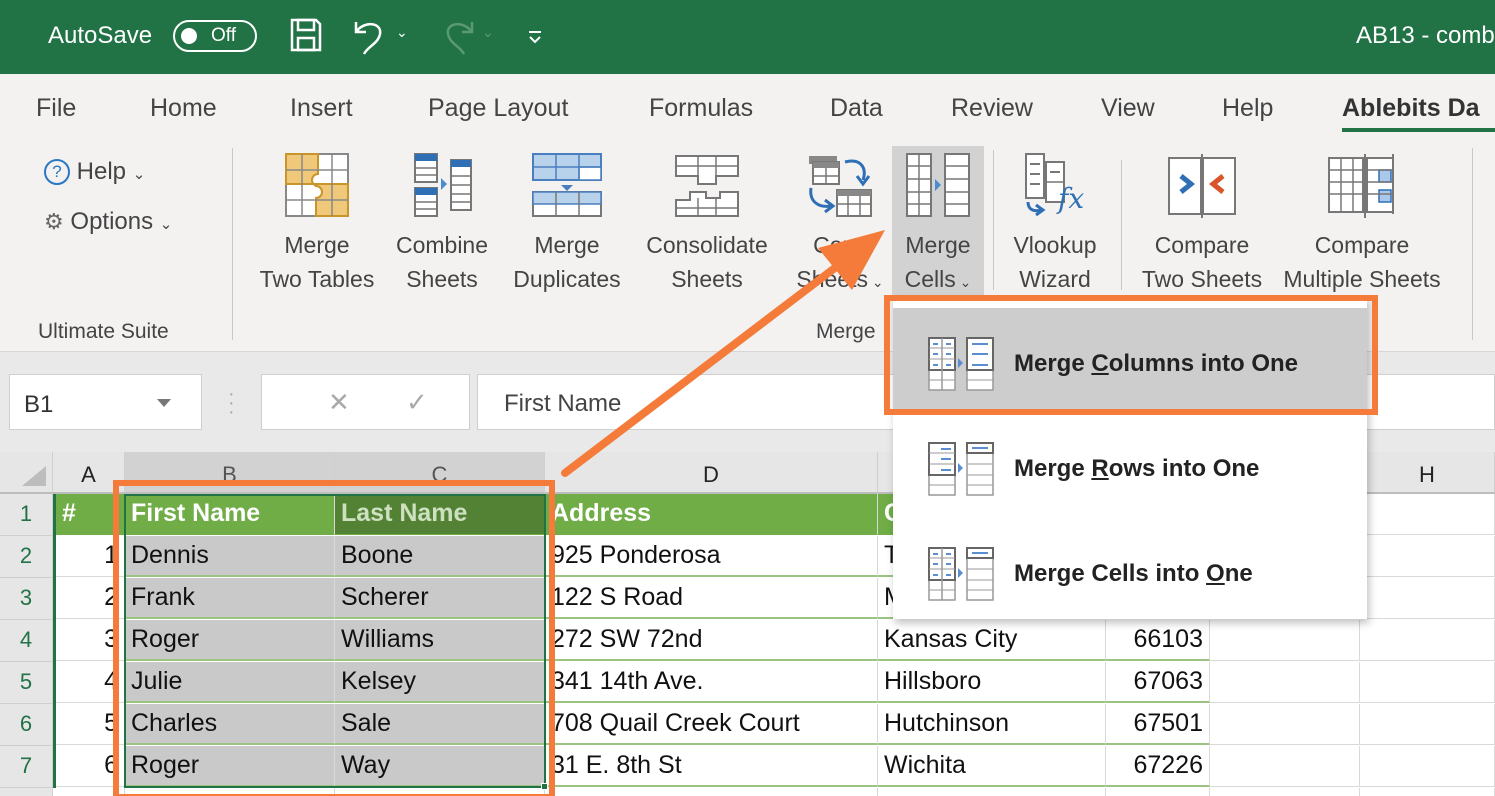  I want to click on column-header-d: D, so click(711, 473).